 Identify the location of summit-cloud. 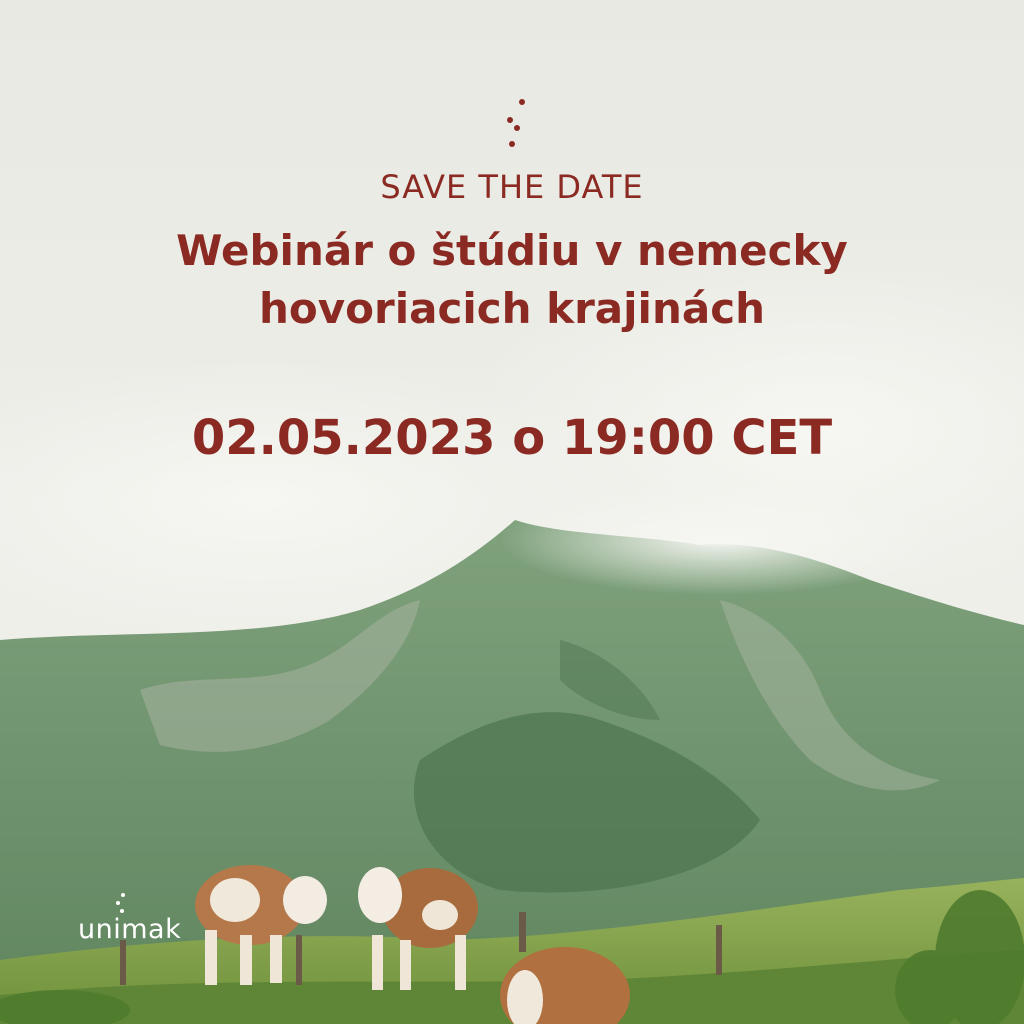
(720, 540).